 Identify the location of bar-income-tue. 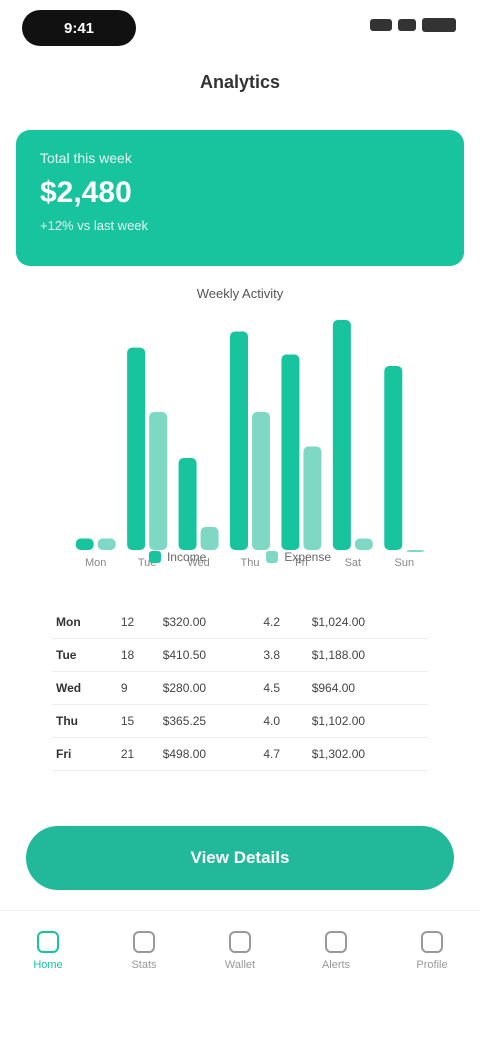
(136, 448).